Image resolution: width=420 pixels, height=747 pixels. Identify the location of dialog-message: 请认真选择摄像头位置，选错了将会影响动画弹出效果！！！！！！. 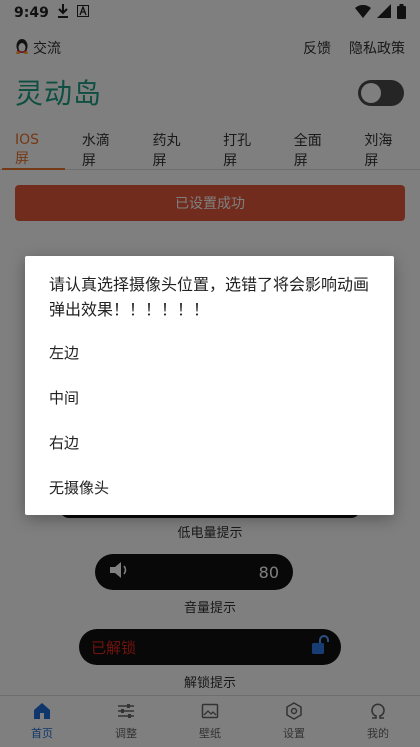
(209, 297).